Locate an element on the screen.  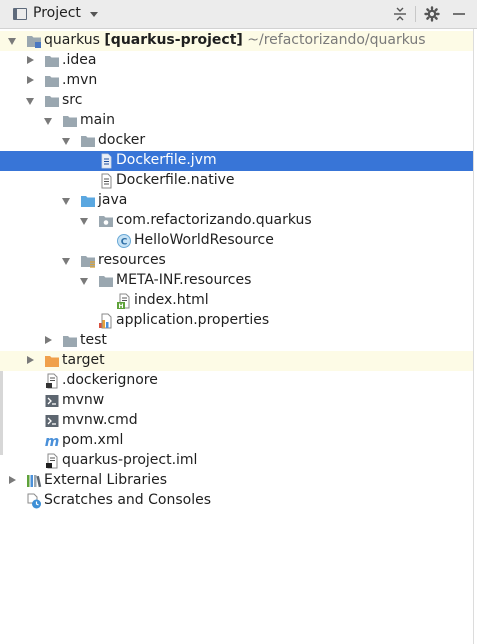
properties-file-icon is located at coordinates (105, 321).